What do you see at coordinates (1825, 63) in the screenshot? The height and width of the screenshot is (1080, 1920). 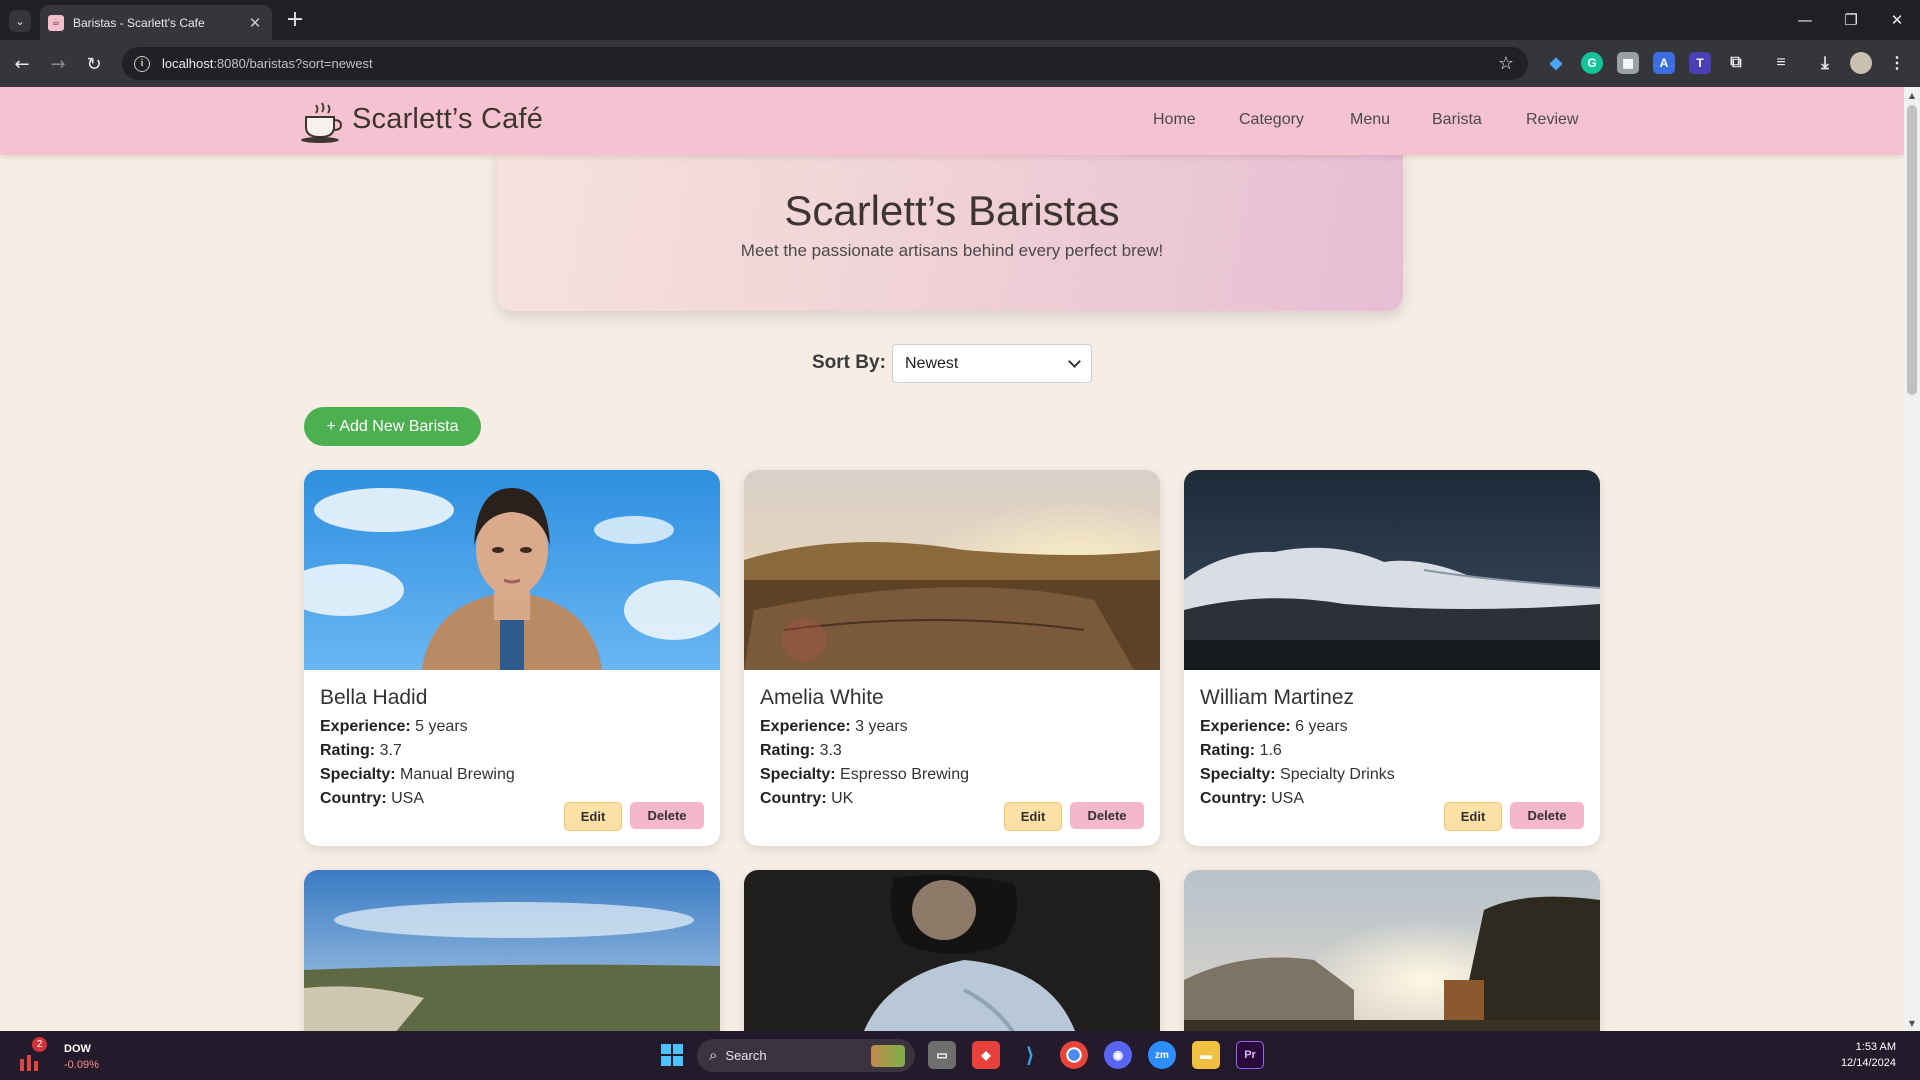 I see `downloads-icon: ⤓` at bounding box center [1825, 63].